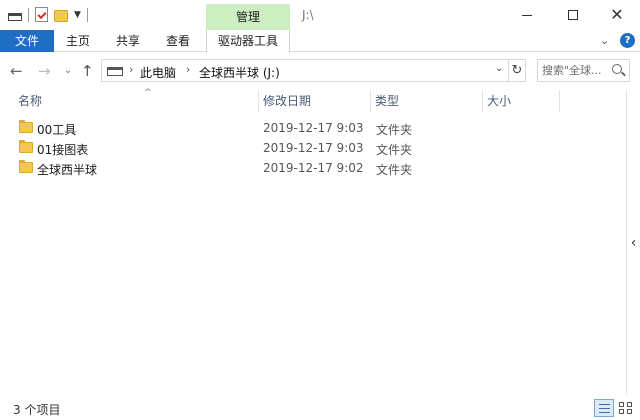 Image resolution: width=640 pixels, height=420 pixels. Describe the element at coordinates (627, 40) in the screenshot. I see `help-icon: ?` at that location.